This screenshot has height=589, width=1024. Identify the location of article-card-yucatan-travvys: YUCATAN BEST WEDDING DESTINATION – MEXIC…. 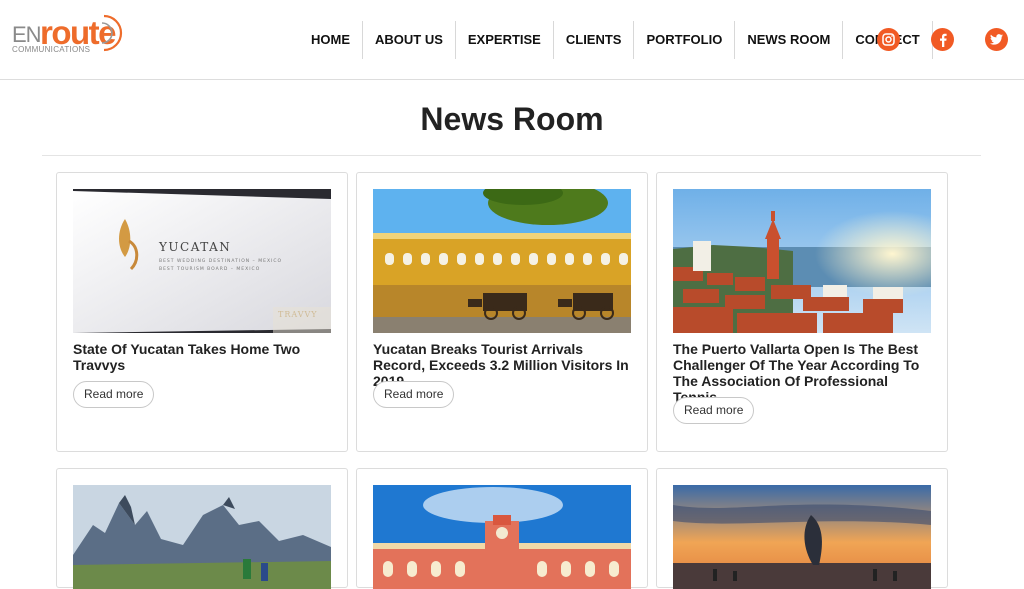
(202, 312).